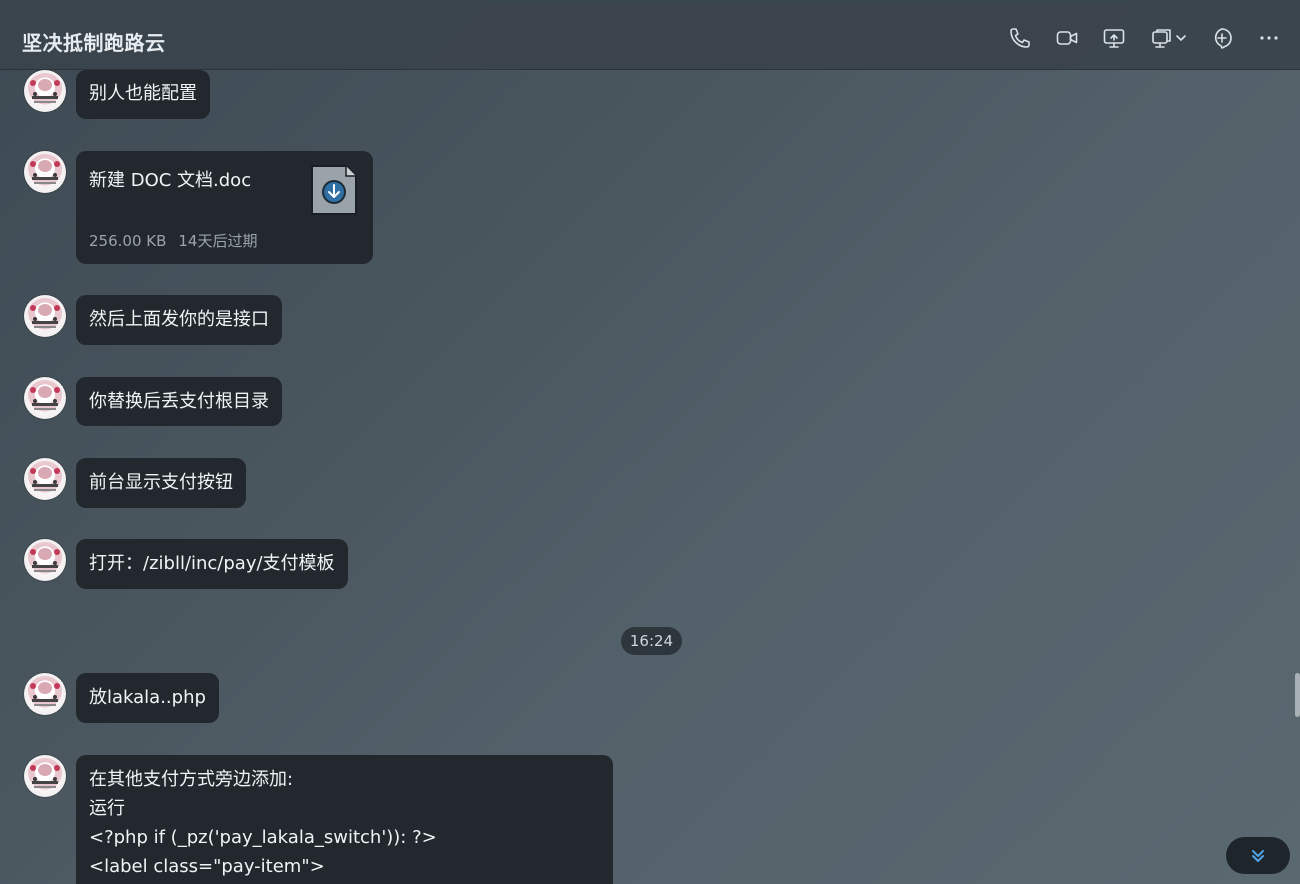 This screenshot has width=1300, height=884. What do you see at coordinates (147, 698) in the screenshot?
I see `message-bubble: 放lakala..php` at bounding box center [147, 698].